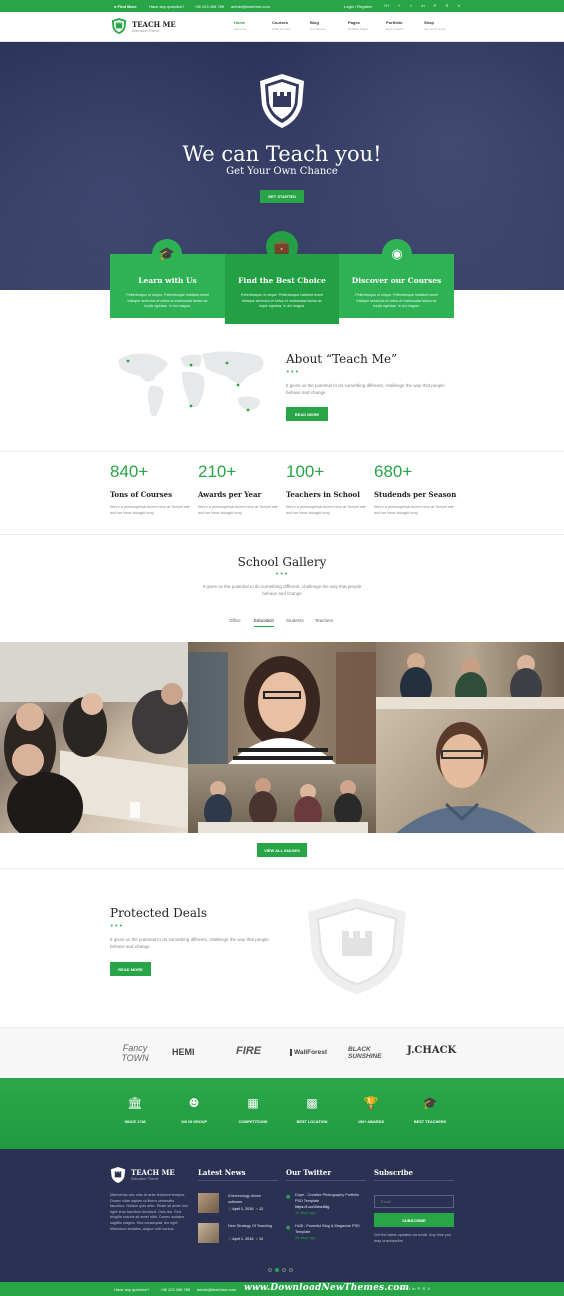 Image resolution: width=564 pixels, height=1296 pixels. What do you see at coordinates (414, 1288) in the screenshot?
I see `footer-social-icons: G+ f t in P S V` at bounding box center [414, 1288].